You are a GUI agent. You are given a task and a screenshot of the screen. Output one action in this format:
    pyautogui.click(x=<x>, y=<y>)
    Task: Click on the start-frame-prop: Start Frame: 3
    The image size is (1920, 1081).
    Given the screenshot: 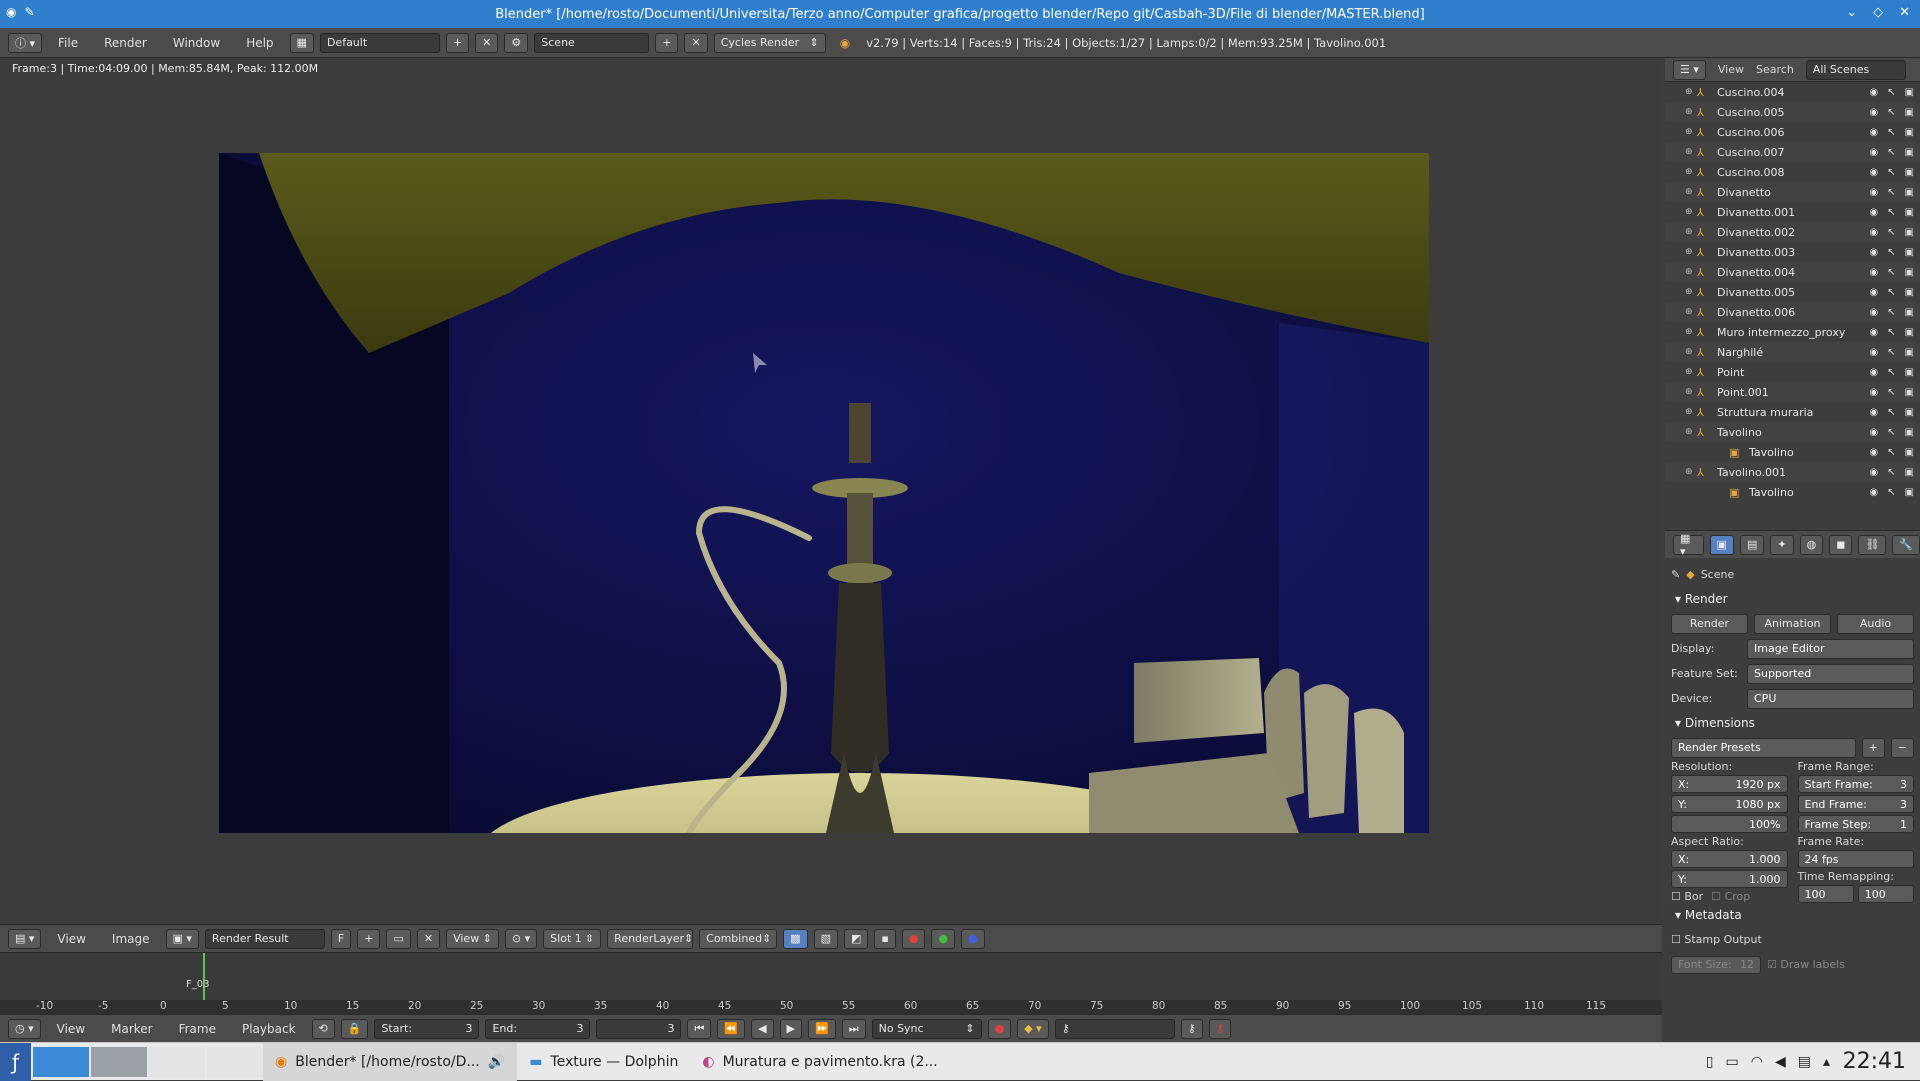 What is the action you would take?
    pyautogui.click(x=1855, y=784)
    